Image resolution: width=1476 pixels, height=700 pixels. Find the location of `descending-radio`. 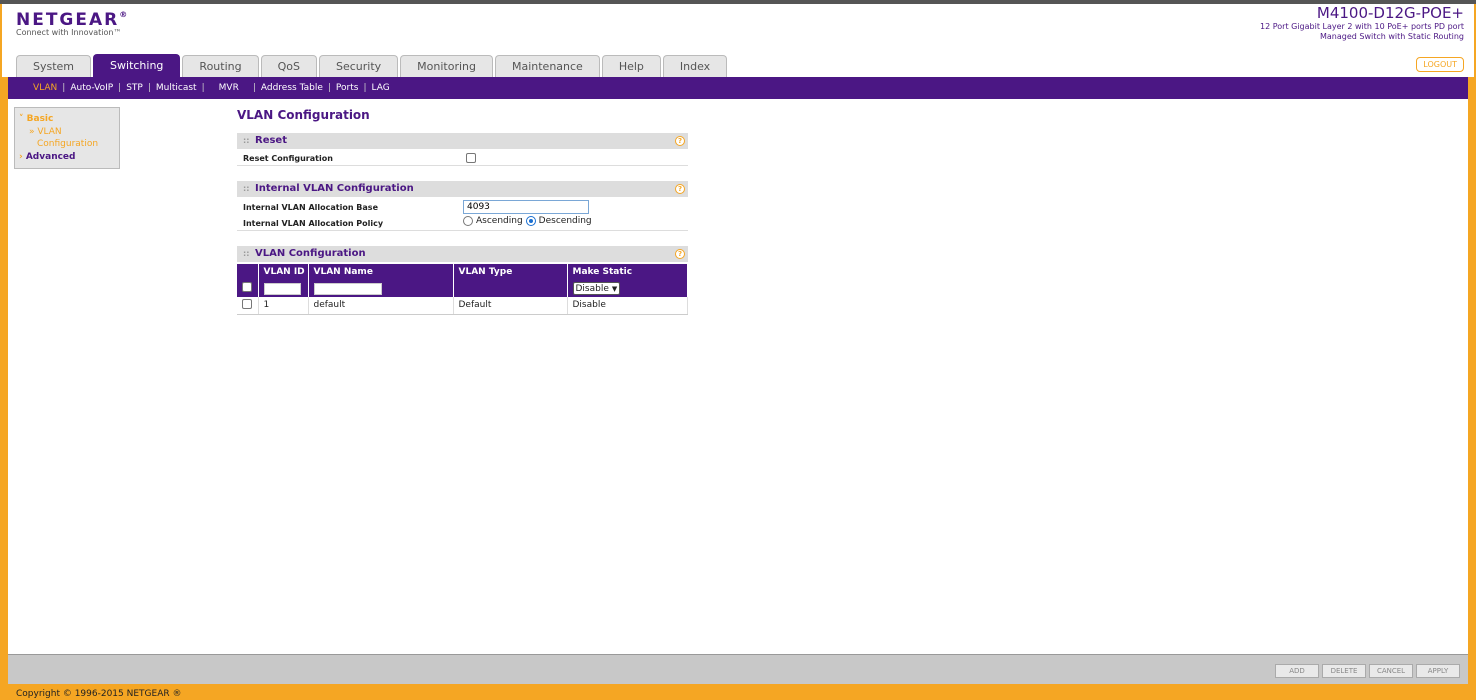

descending-radio is located at coordinates (530, 221).